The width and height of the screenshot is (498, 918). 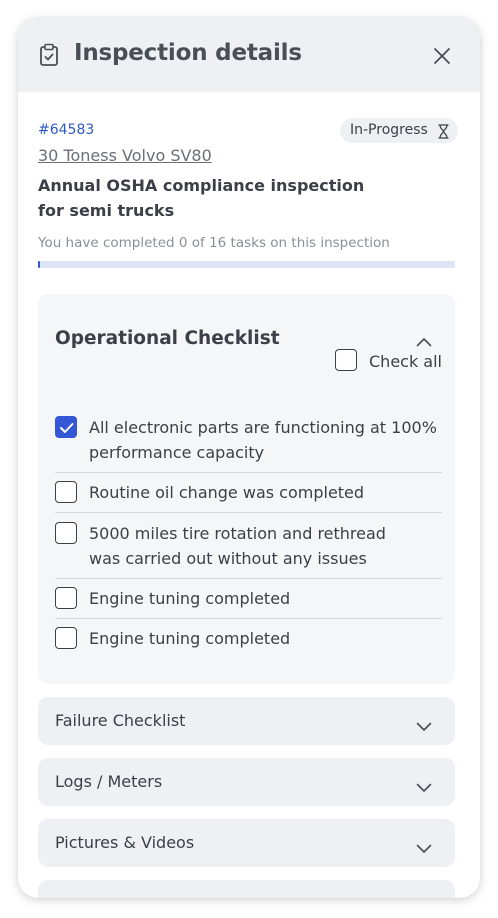 I want to click on checkbox-checked, so click(x=66, y=427).